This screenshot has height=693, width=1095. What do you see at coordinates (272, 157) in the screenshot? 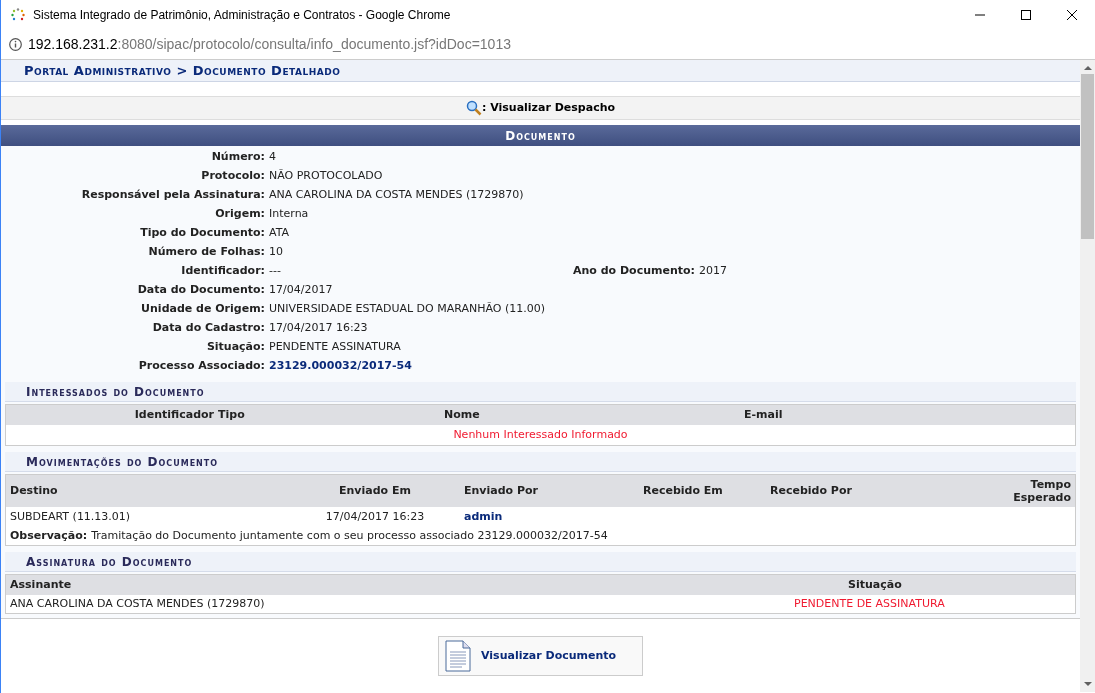
I see `field-value: 4` at bounding box center [272, 157].